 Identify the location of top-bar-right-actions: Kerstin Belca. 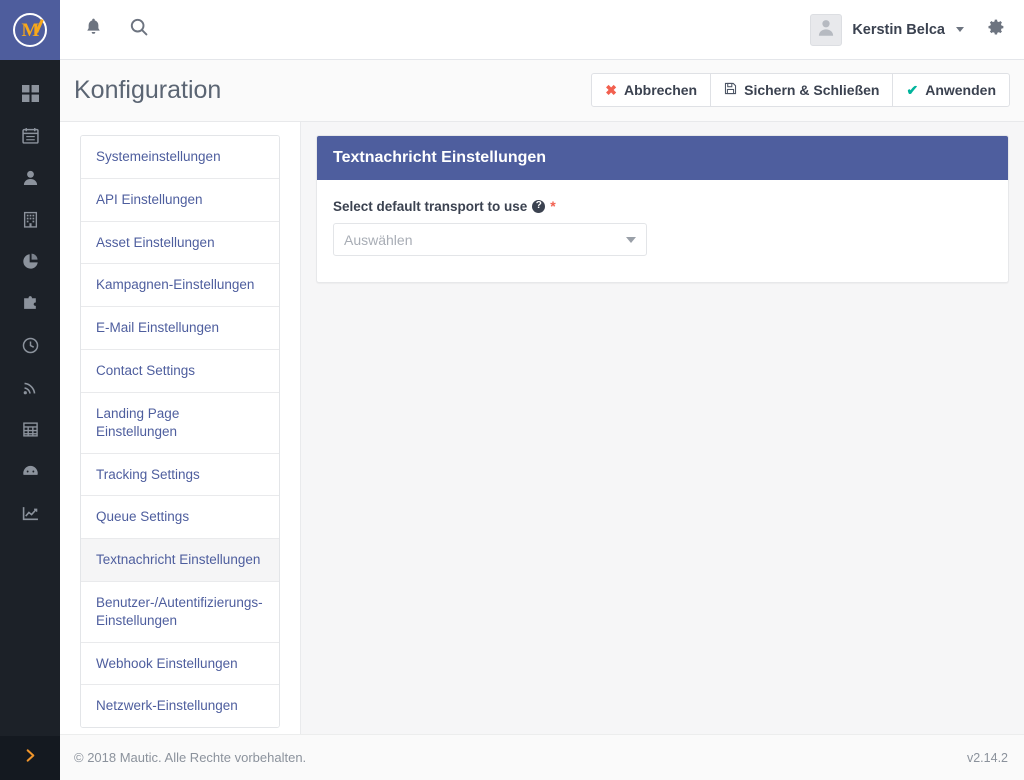
(917, 29).